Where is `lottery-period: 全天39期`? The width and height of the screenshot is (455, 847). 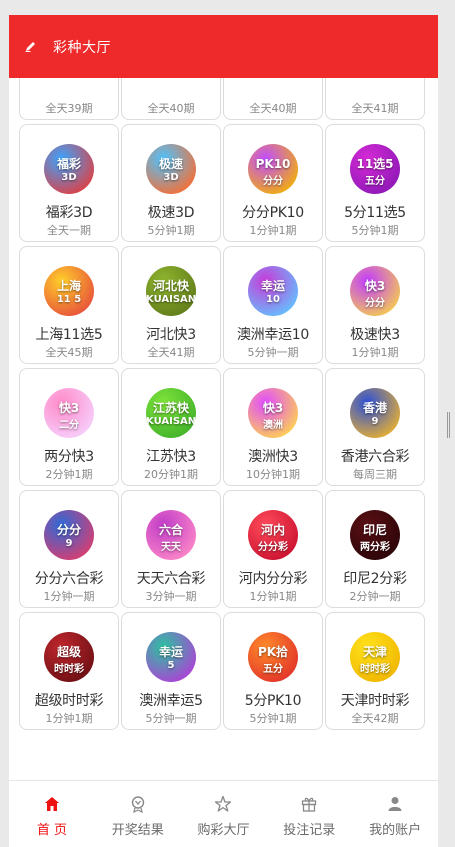
lottery-period: 全天39期 is located at coordinates (69, 108).